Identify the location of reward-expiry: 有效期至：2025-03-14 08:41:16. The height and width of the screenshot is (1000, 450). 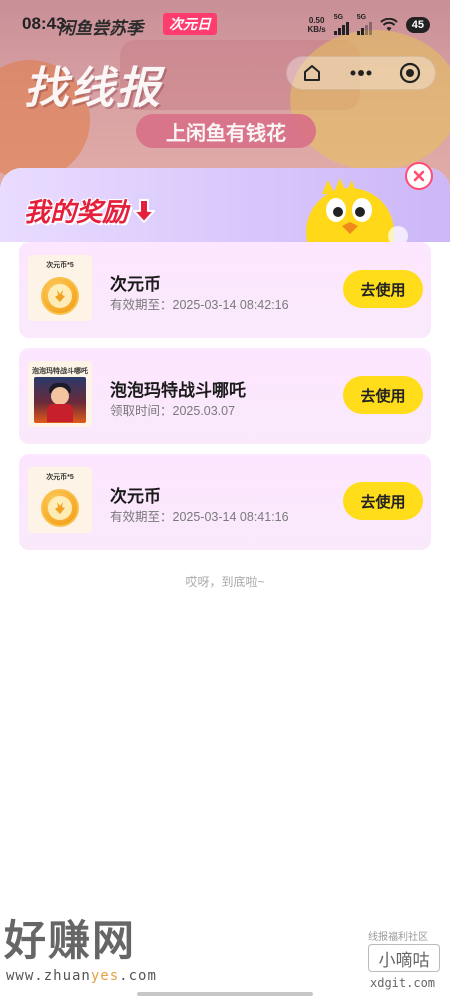
(199, 517).